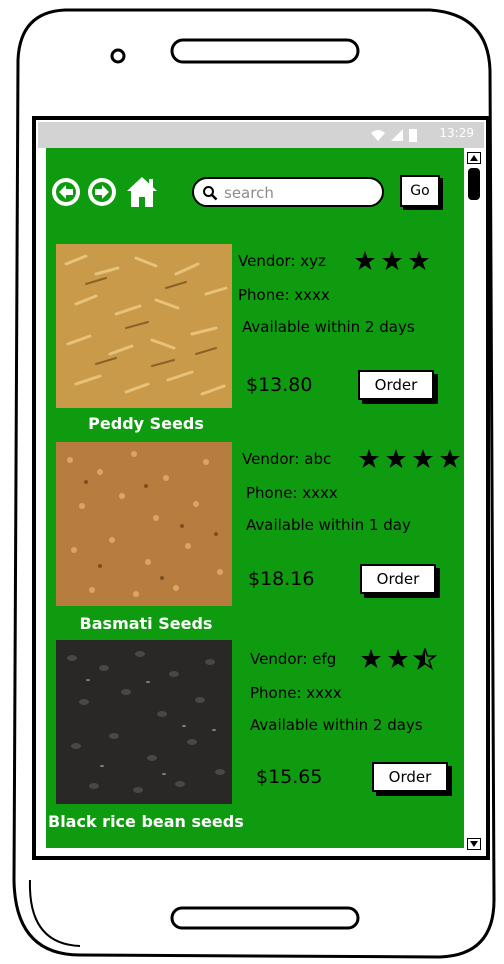  I want to click on home-icon, so click(142, 192).